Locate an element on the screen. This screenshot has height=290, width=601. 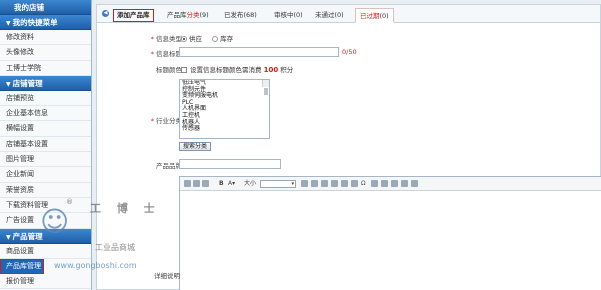
industry-label: * 行业分类 is located at coordinates (166, 120).